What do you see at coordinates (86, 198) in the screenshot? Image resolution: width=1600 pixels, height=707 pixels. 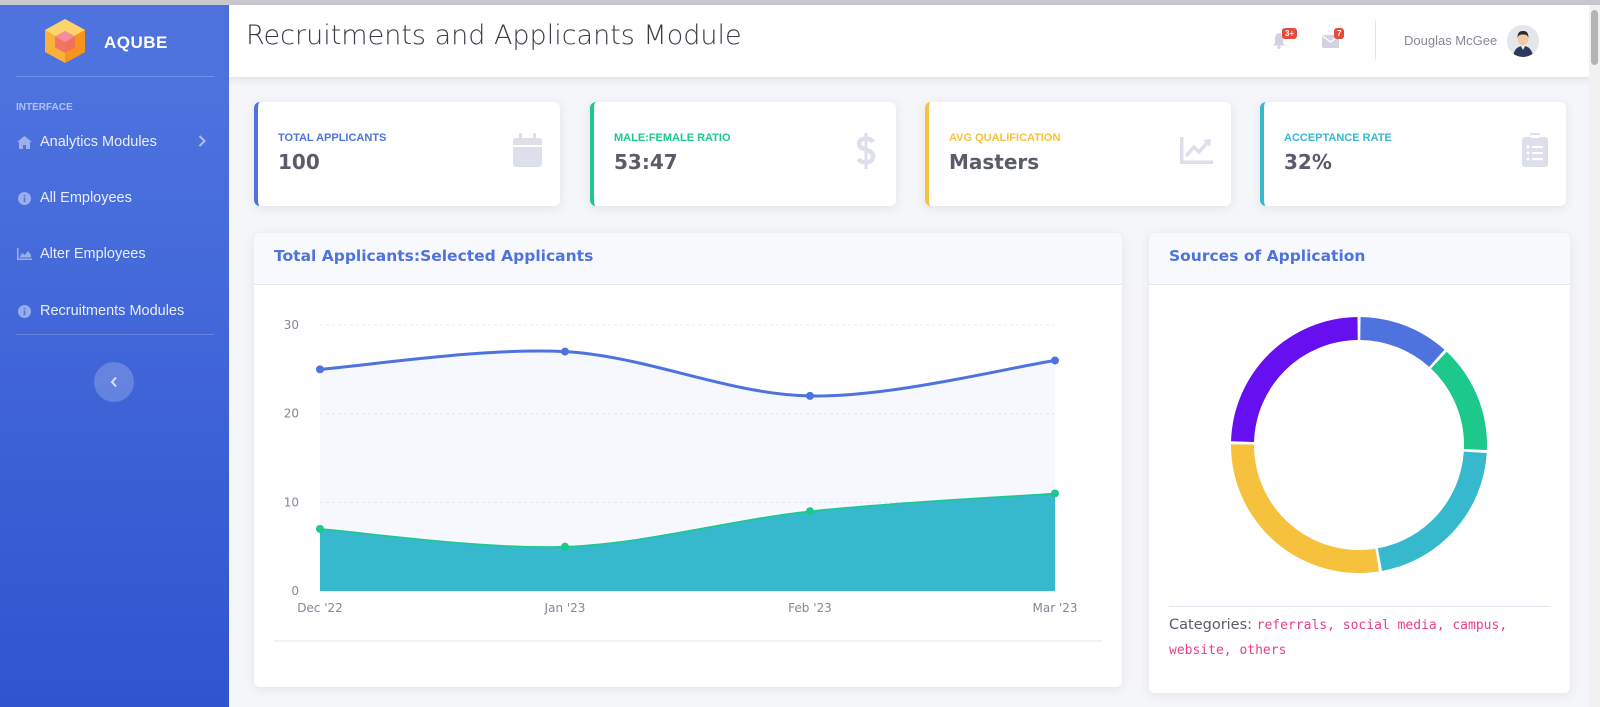 I see `sidebar-item-label: All Employees` at bounding box center [86, 198].